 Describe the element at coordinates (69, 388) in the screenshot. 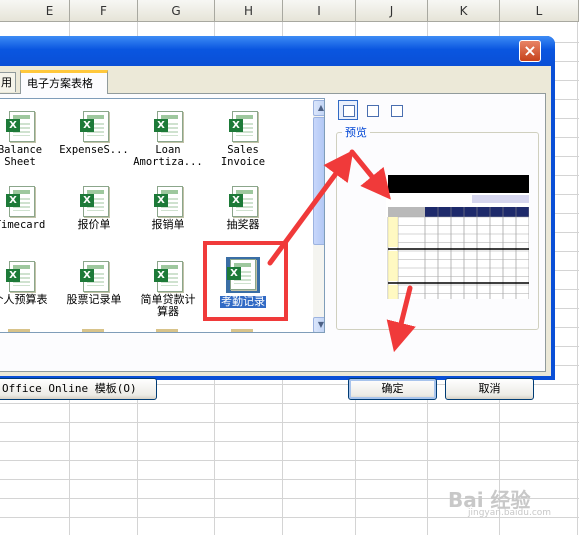

I see `button-label: Office Online 模板(O)` at that location.